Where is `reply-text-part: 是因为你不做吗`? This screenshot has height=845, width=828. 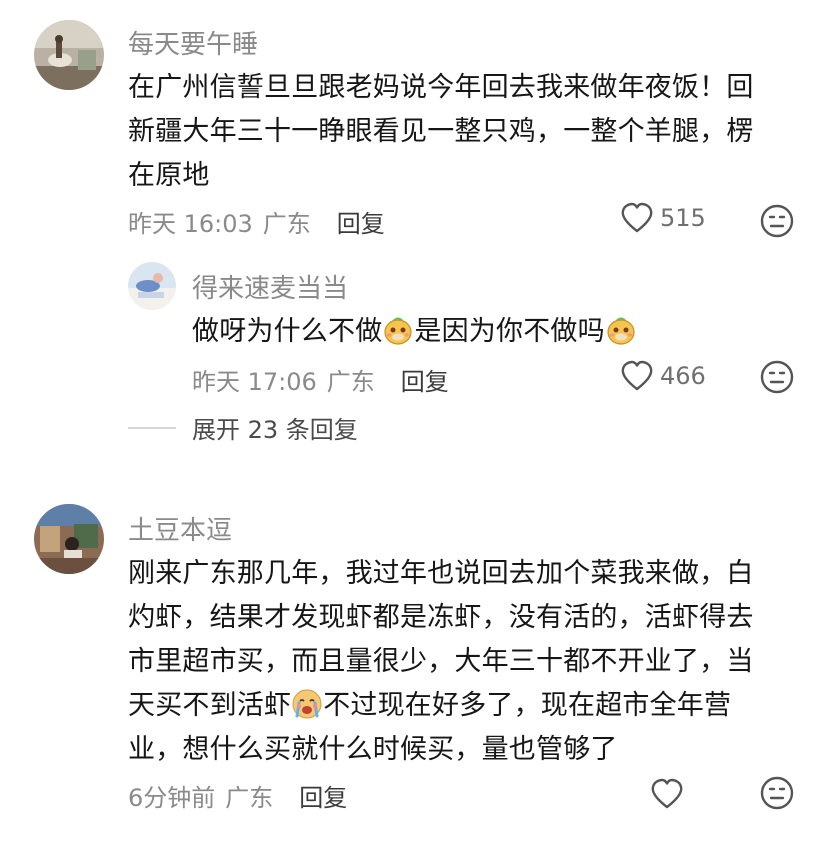
reply-text-part: 是因为你不做吗 is located at coordinates (509, 331).